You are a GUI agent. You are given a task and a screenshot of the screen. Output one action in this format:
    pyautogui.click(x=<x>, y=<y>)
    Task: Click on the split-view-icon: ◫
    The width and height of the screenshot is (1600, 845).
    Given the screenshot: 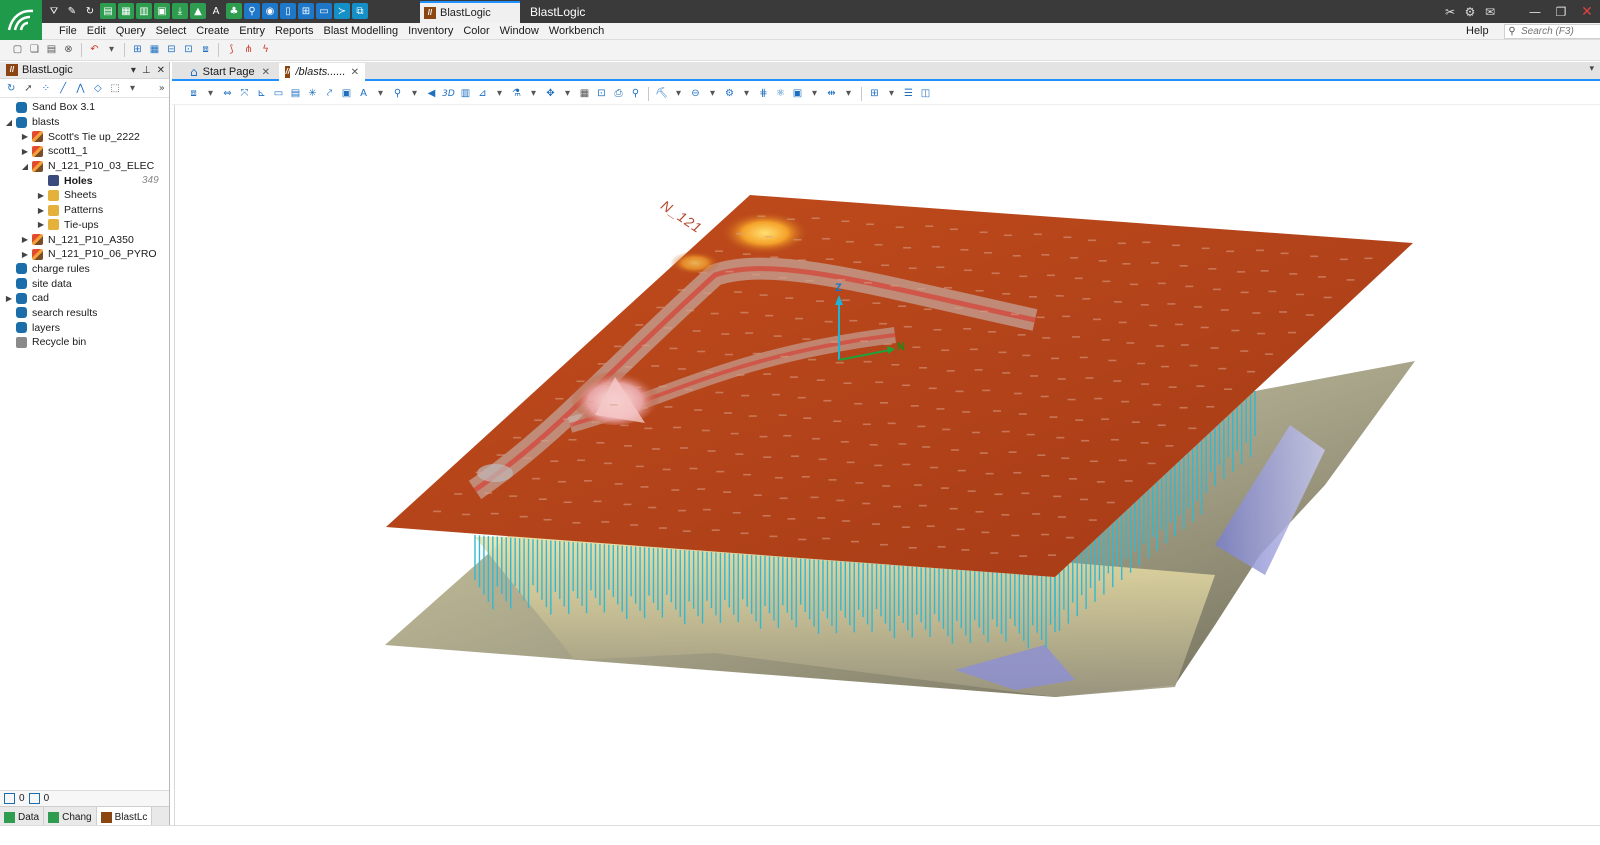 What is the action you would take?
    pyautogui.click(x=925, y=93)
    